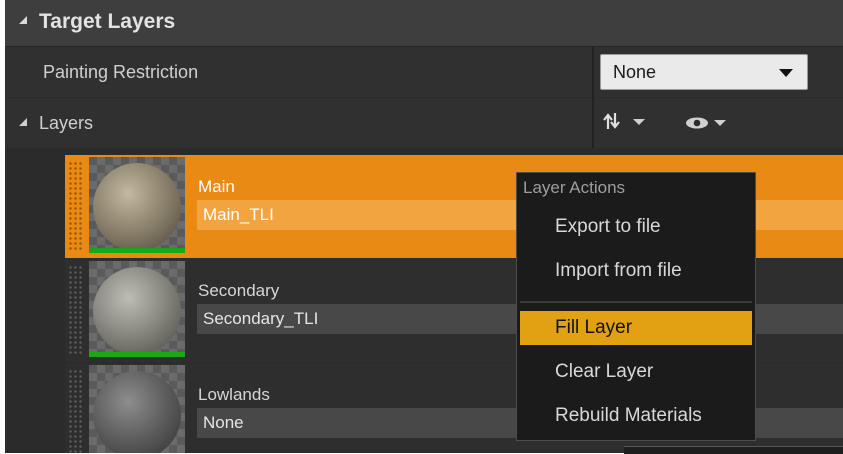 The width and height of the screenshot is (843, 454). What do you see at coordinates (594, 327) in the screenshot?
I see `menu-item-label: Fill Layer` at bounding box center [594, 327].